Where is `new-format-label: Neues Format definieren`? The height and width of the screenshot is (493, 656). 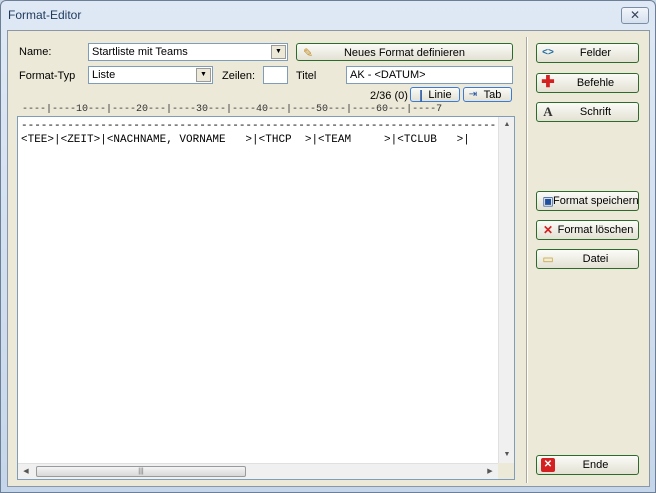 new-format-label: Neues Format definieren is located at coordinates (404, 53).